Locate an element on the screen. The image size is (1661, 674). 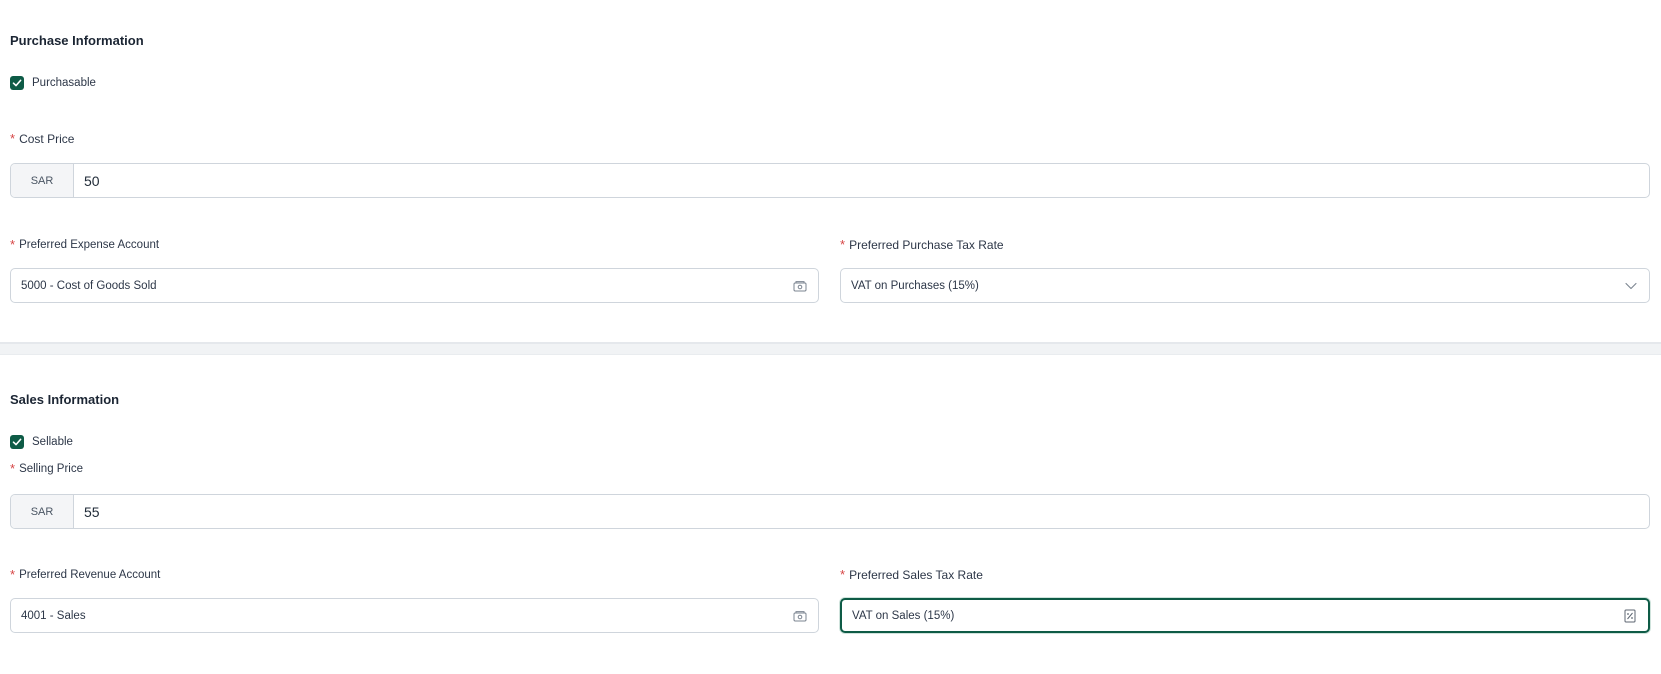
cost-price-label-text: Cost Price is located at coordinates (47, 138).